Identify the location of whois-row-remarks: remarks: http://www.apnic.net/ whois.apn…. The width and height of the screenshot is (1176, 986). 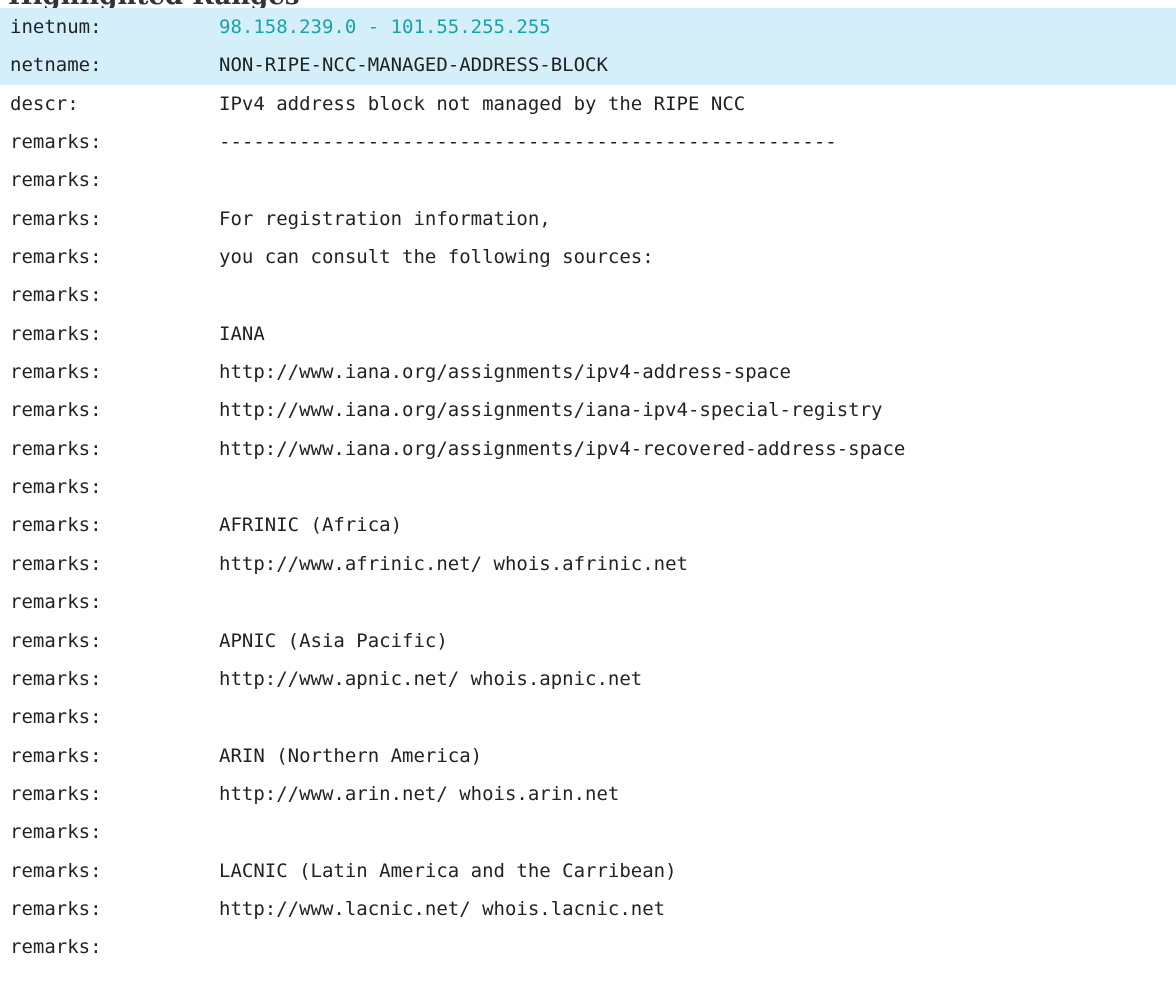
(588, 679).